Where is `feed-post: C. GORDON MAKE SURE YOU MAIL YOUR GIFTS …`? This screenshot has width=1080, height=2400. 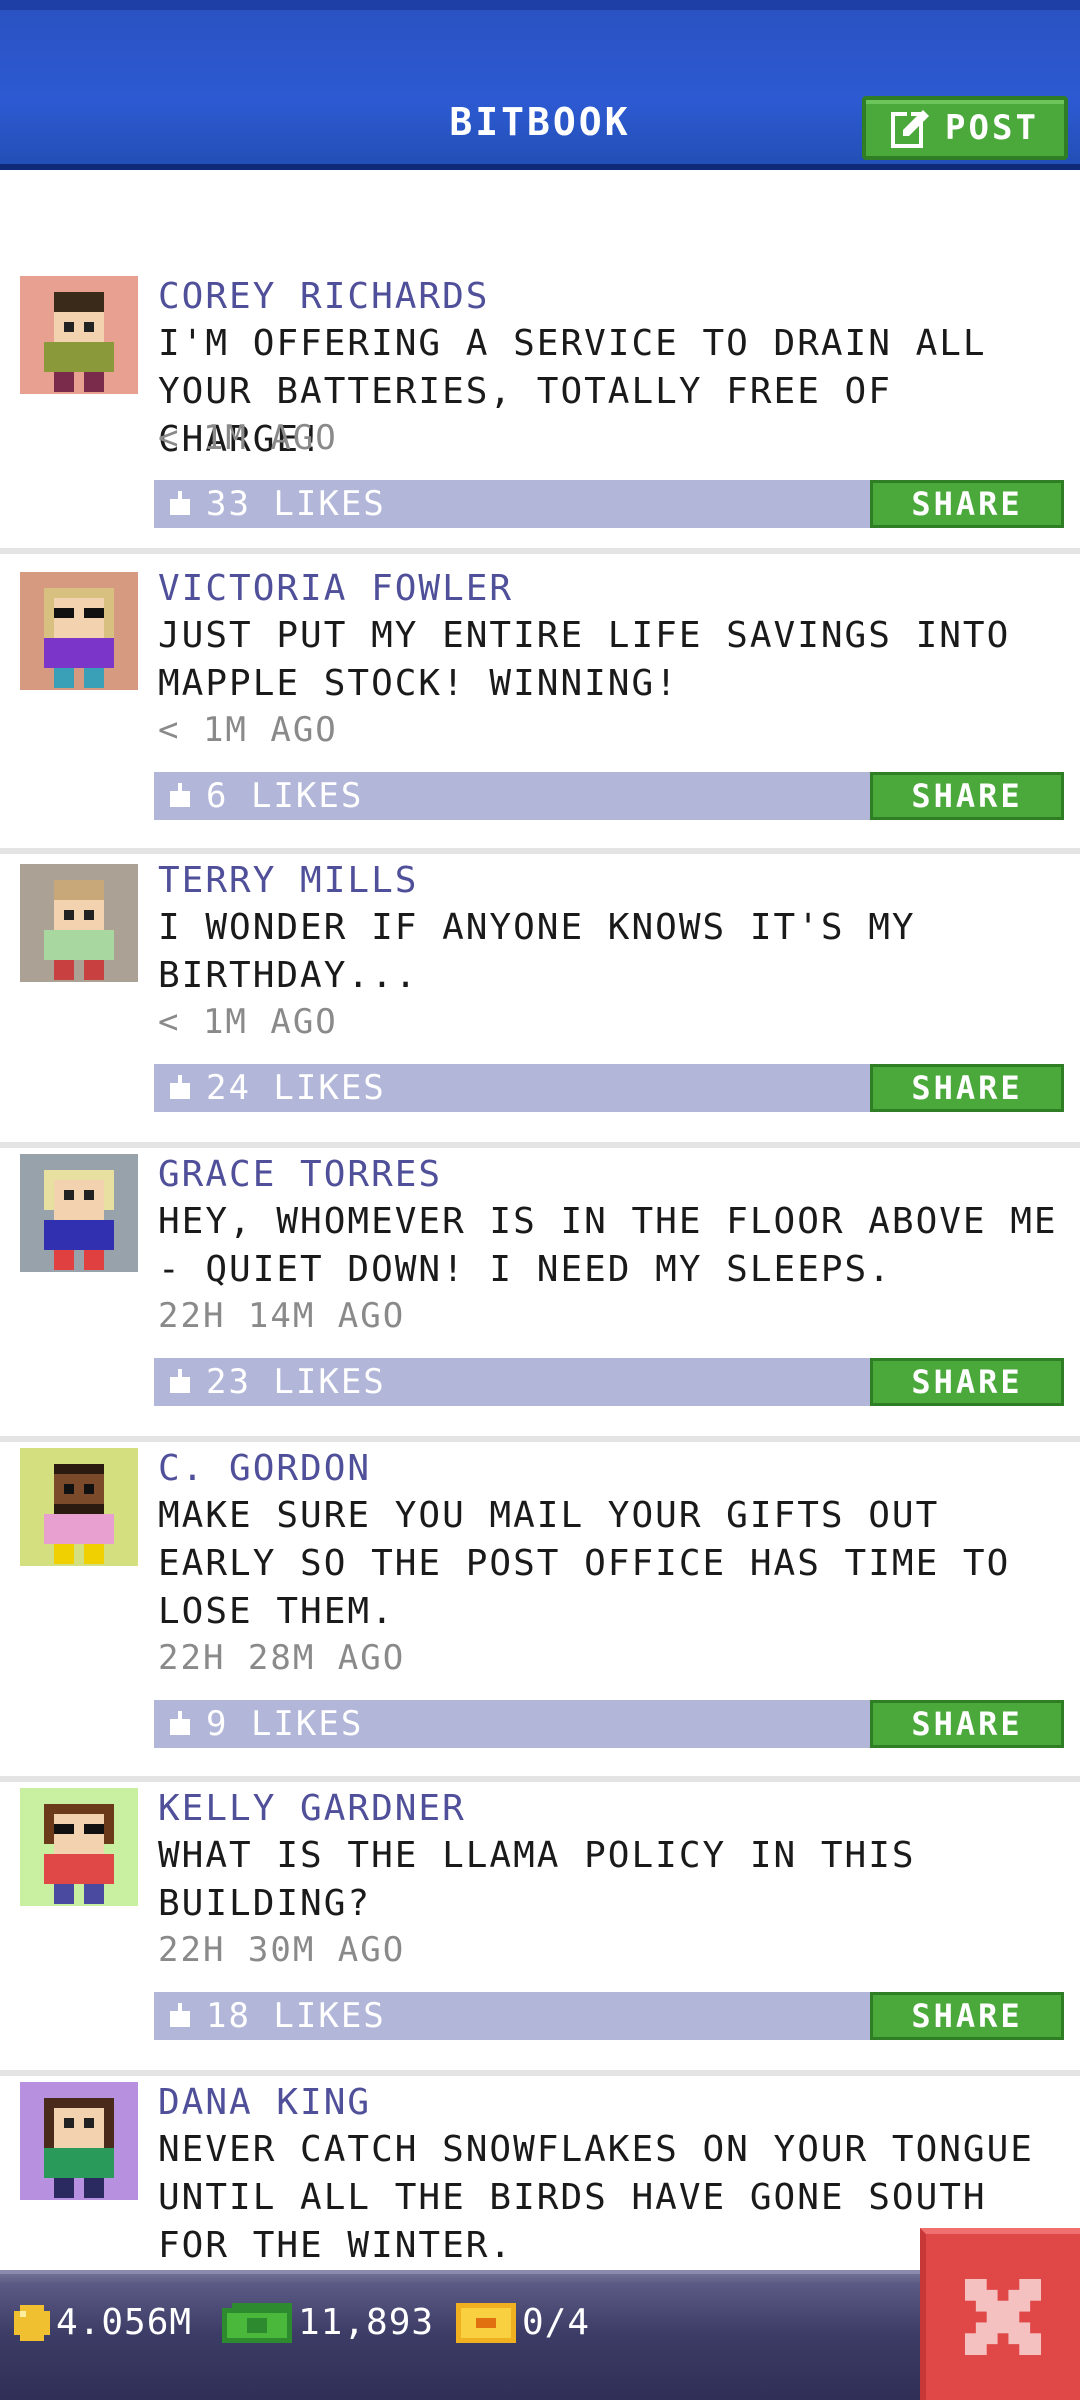
feed-post: C. GORDON MAKE SURE YOU MAIL YOUR GIFTS … is located at coordinates (540, 1615).